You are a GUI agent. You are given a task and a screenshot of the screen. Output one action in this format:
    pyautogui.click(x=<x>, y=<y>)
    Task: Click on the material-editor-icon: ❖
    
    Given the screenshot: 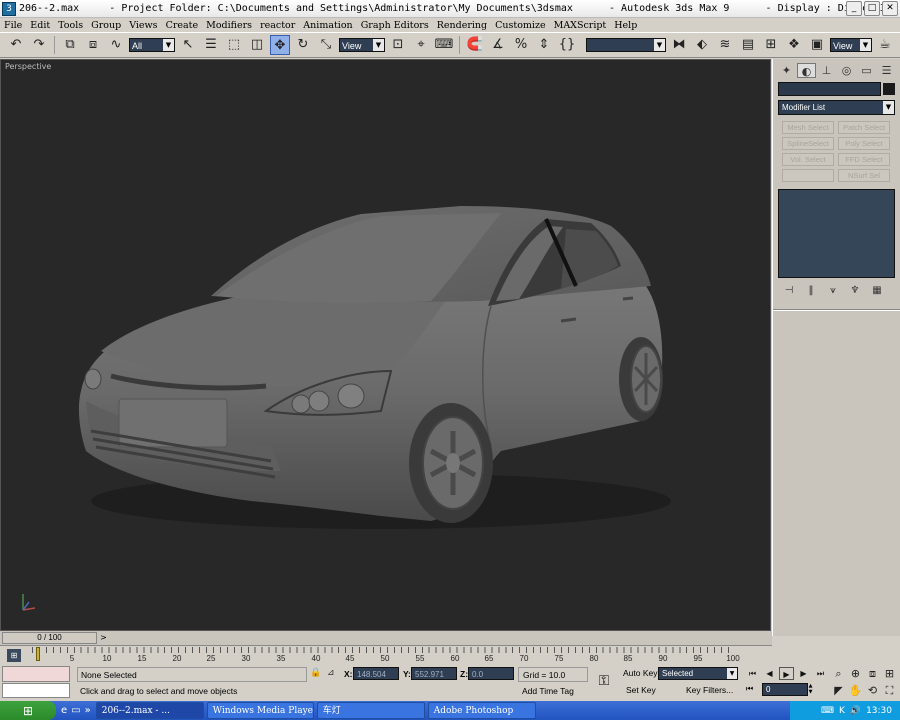 What is the action you would take?
    pyautogui.click(x=794, y=45)
    